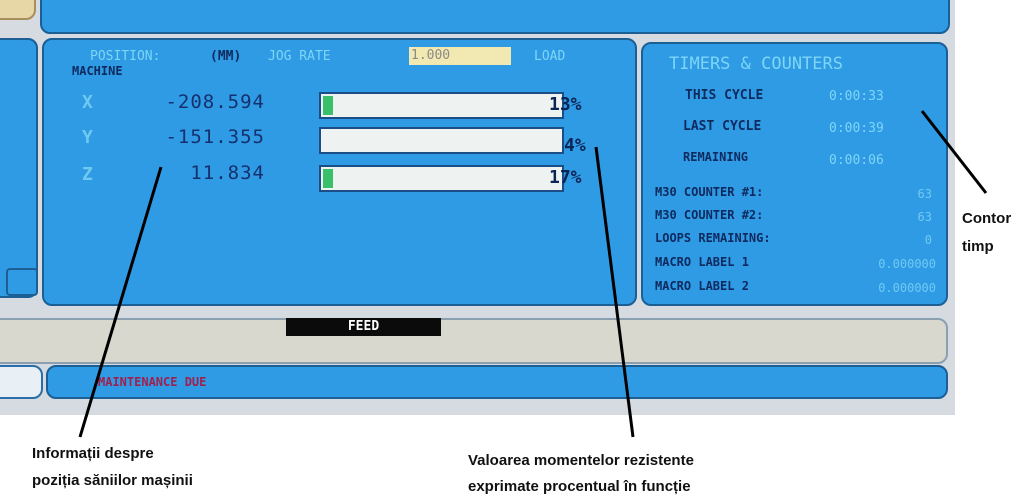 The width and height of the screenshot is (1030, 499). What do you see at coordinates (215, 102) in the screenshot?
I see `axis-x-value: -208.594` at bounding box center [215, 102].